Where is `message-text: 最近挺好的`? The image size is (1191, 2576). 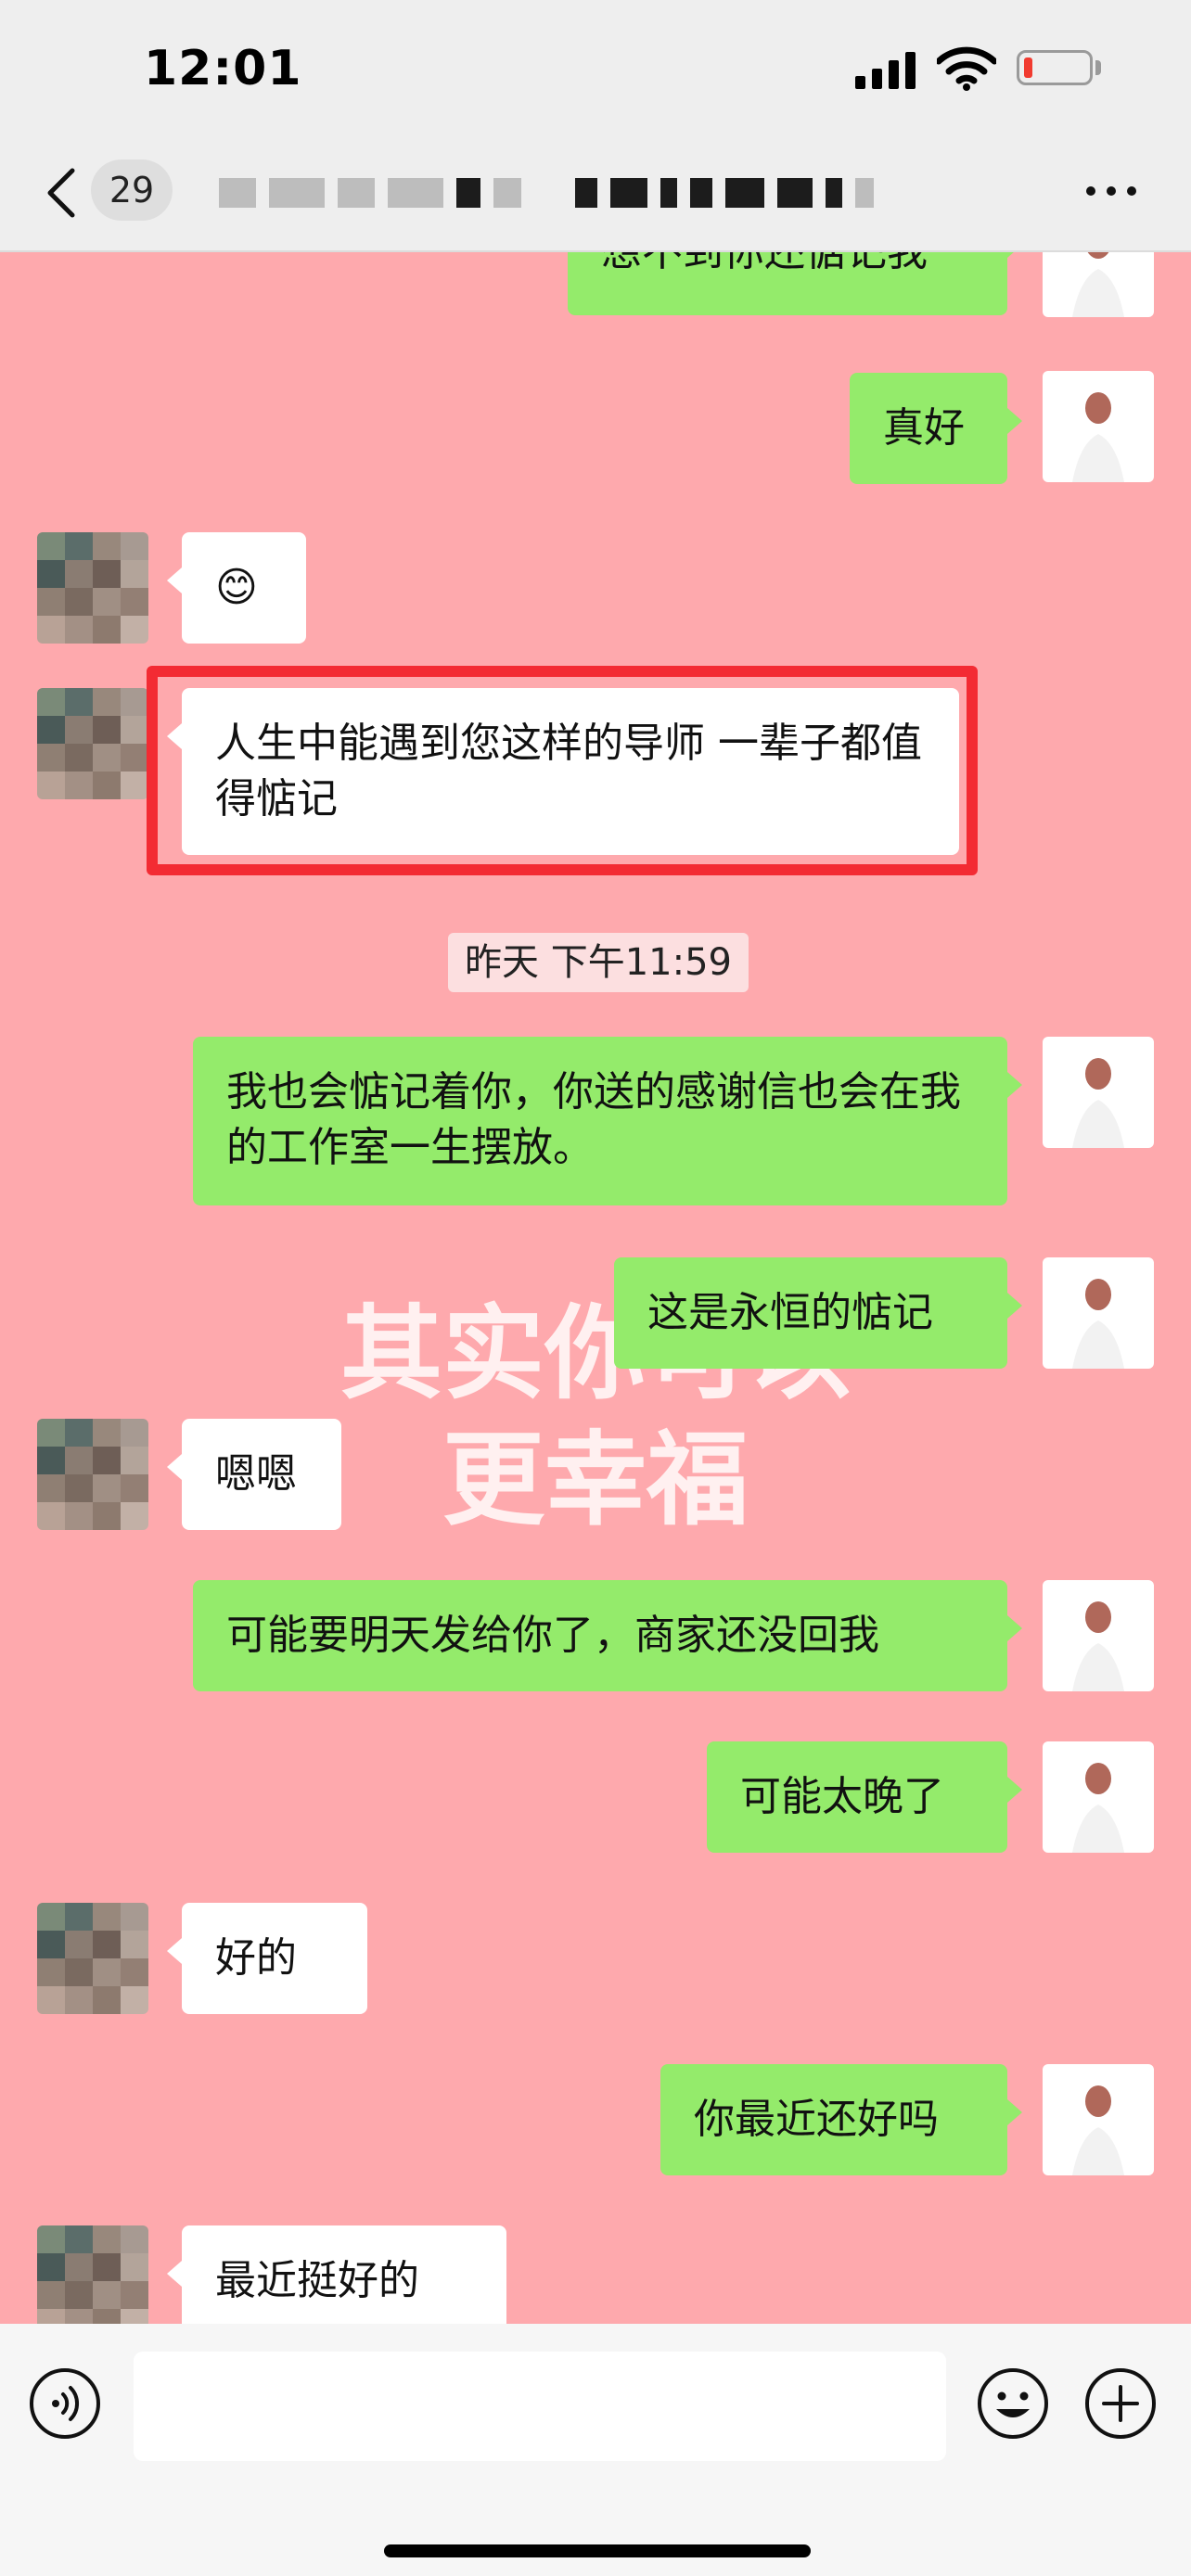
message-text: 最近挺好的 is located at coordinates (317, 2280).